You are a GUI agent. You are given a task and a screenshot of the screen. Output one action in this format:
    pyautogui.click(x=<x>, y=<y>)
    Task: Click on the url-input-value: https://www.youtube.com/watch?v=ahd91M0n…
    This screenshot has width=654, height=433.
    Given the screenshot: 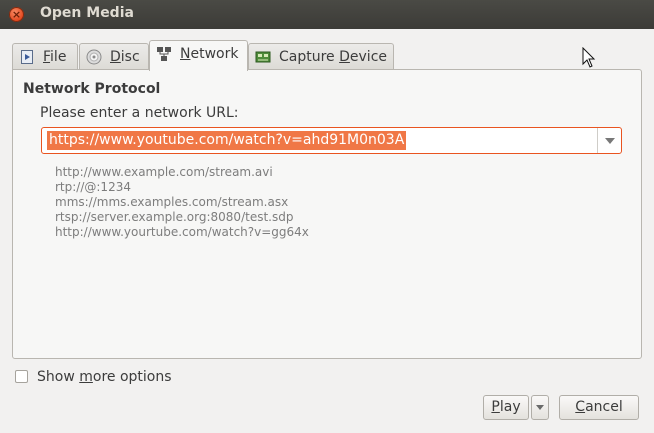 What is the action you would take?
    pyautogui.click(x=227, y=140)
    